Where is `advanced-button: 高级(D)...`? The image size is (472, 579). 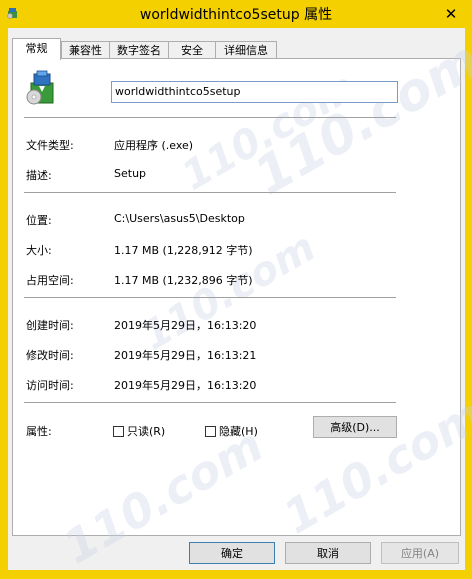
advanced-button: 高级(D)... is located at coordinates (355, 427).